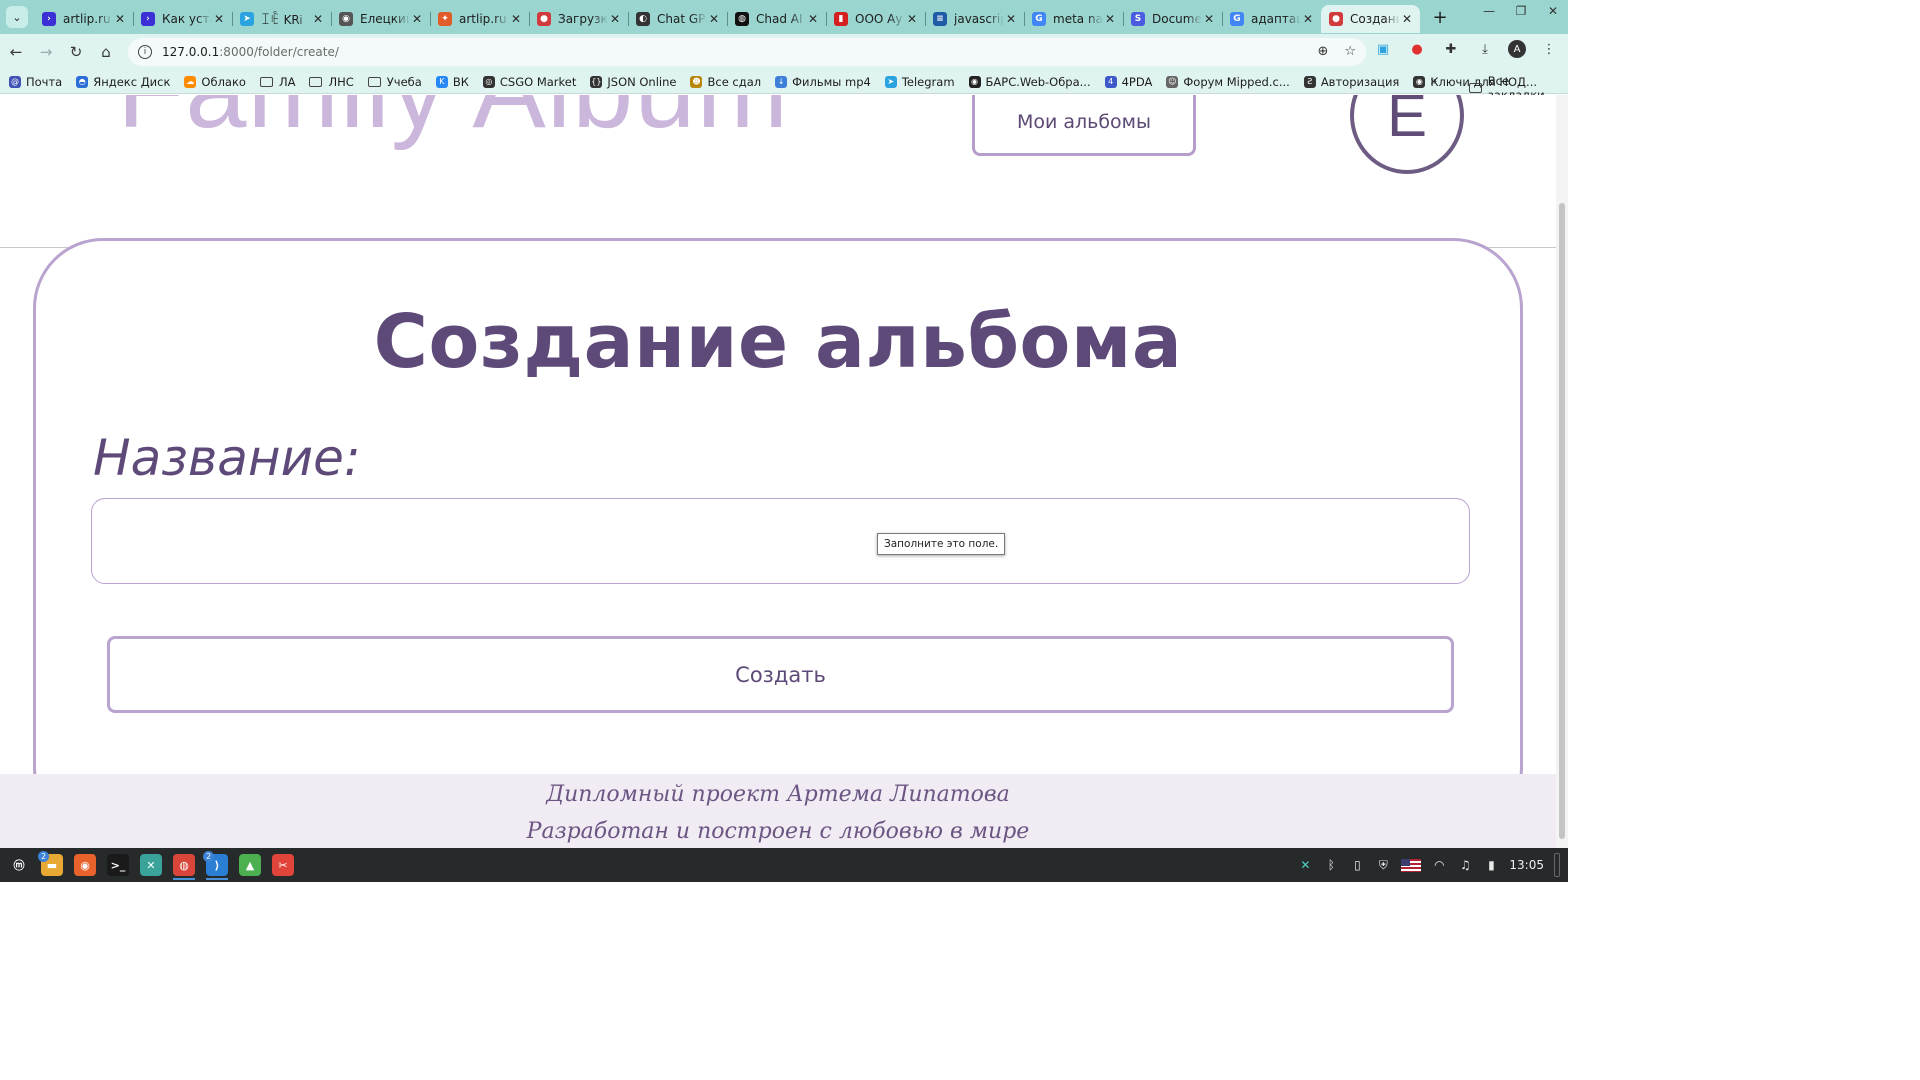 The width and height of the screenshot is (1920, 1080). I want to click on browser-tab: ➤ ꀤꍟ KRᎥ ✕, so click(281, 19).